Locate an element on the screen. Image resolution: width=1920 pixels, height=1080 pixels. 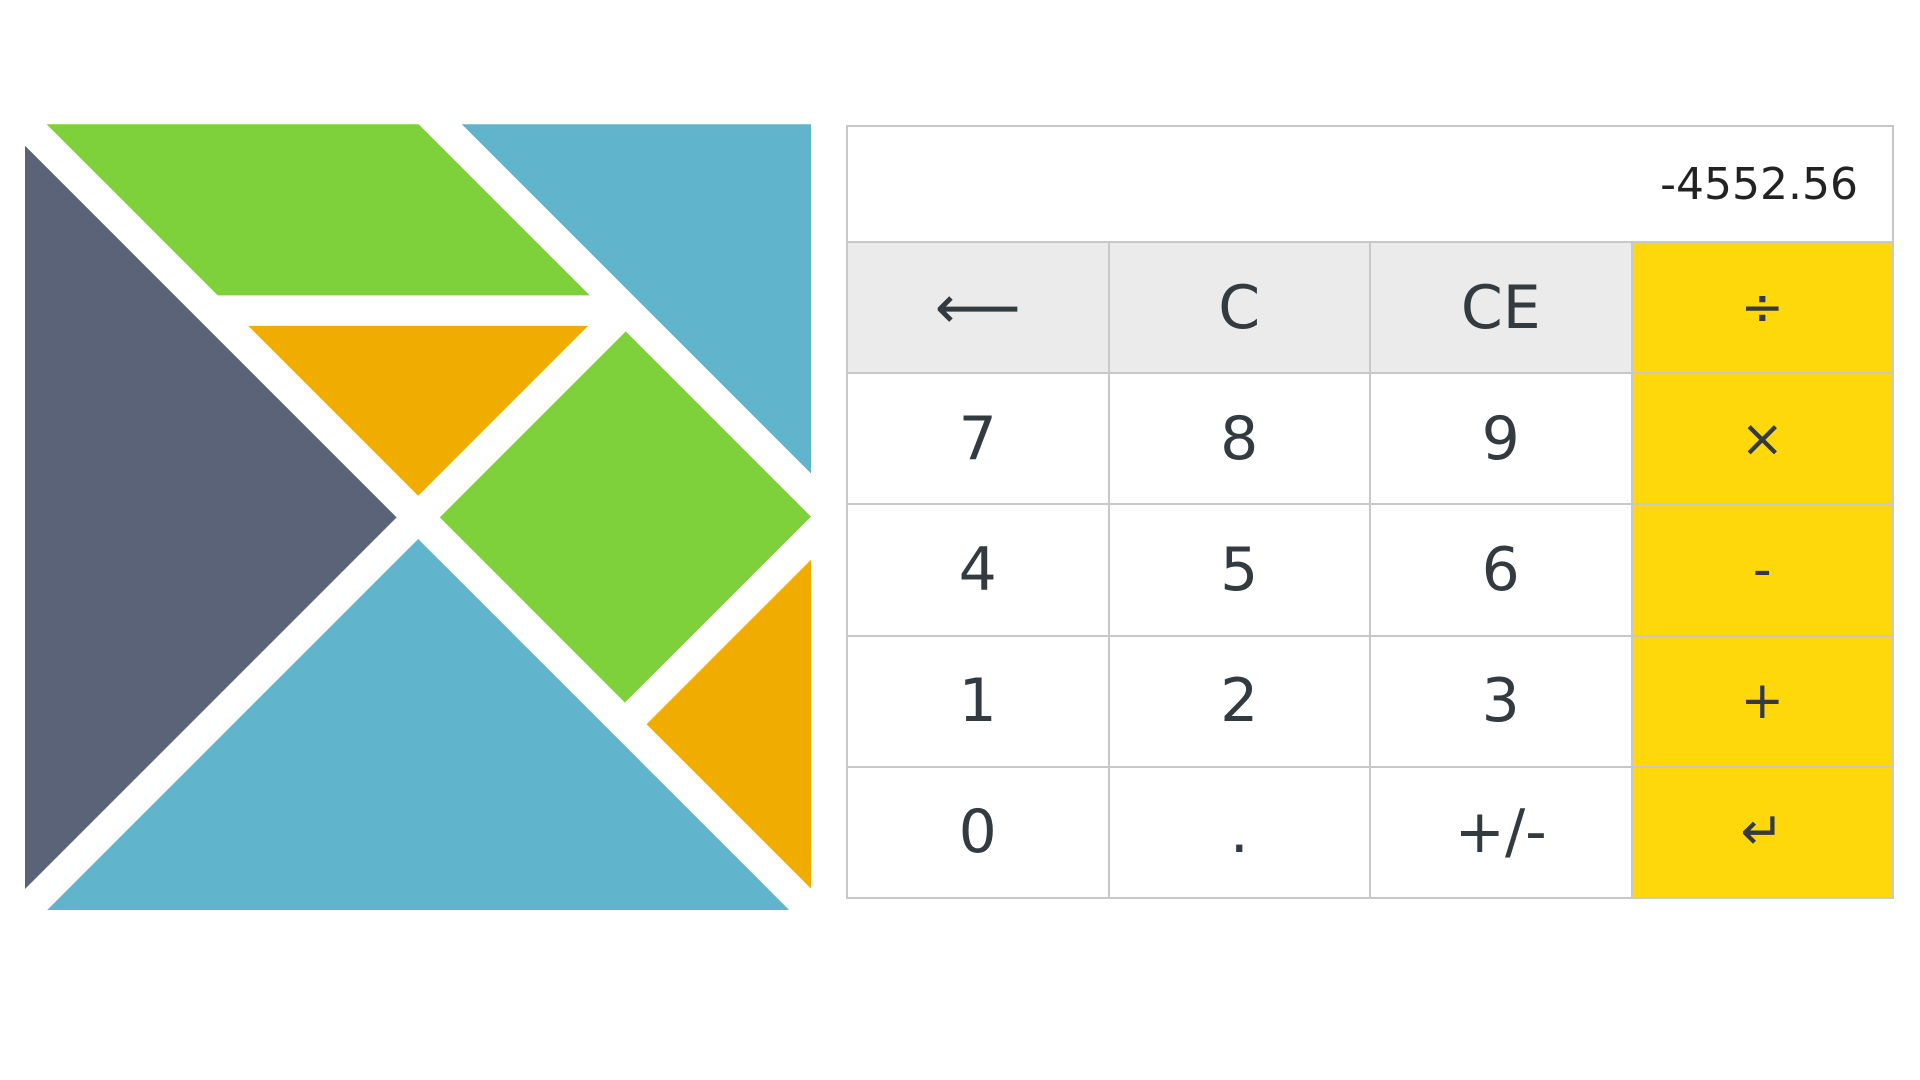
digit-2-button: 2 is located at coordinates (1239, 701).